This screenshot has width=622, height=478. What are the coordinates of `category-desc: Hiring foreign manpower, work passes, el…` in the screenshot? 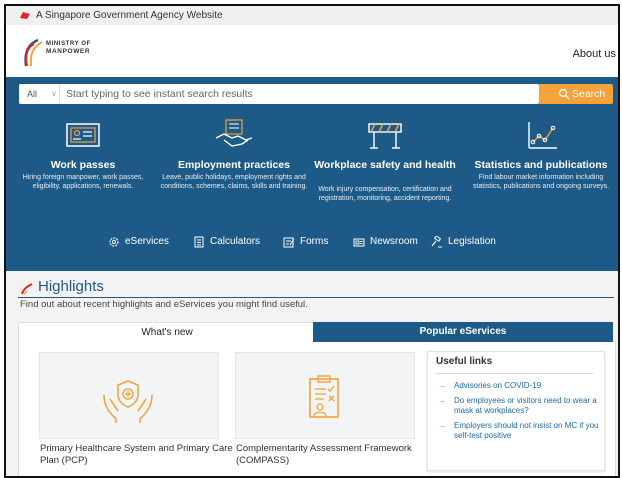 It's located at (83, 182).